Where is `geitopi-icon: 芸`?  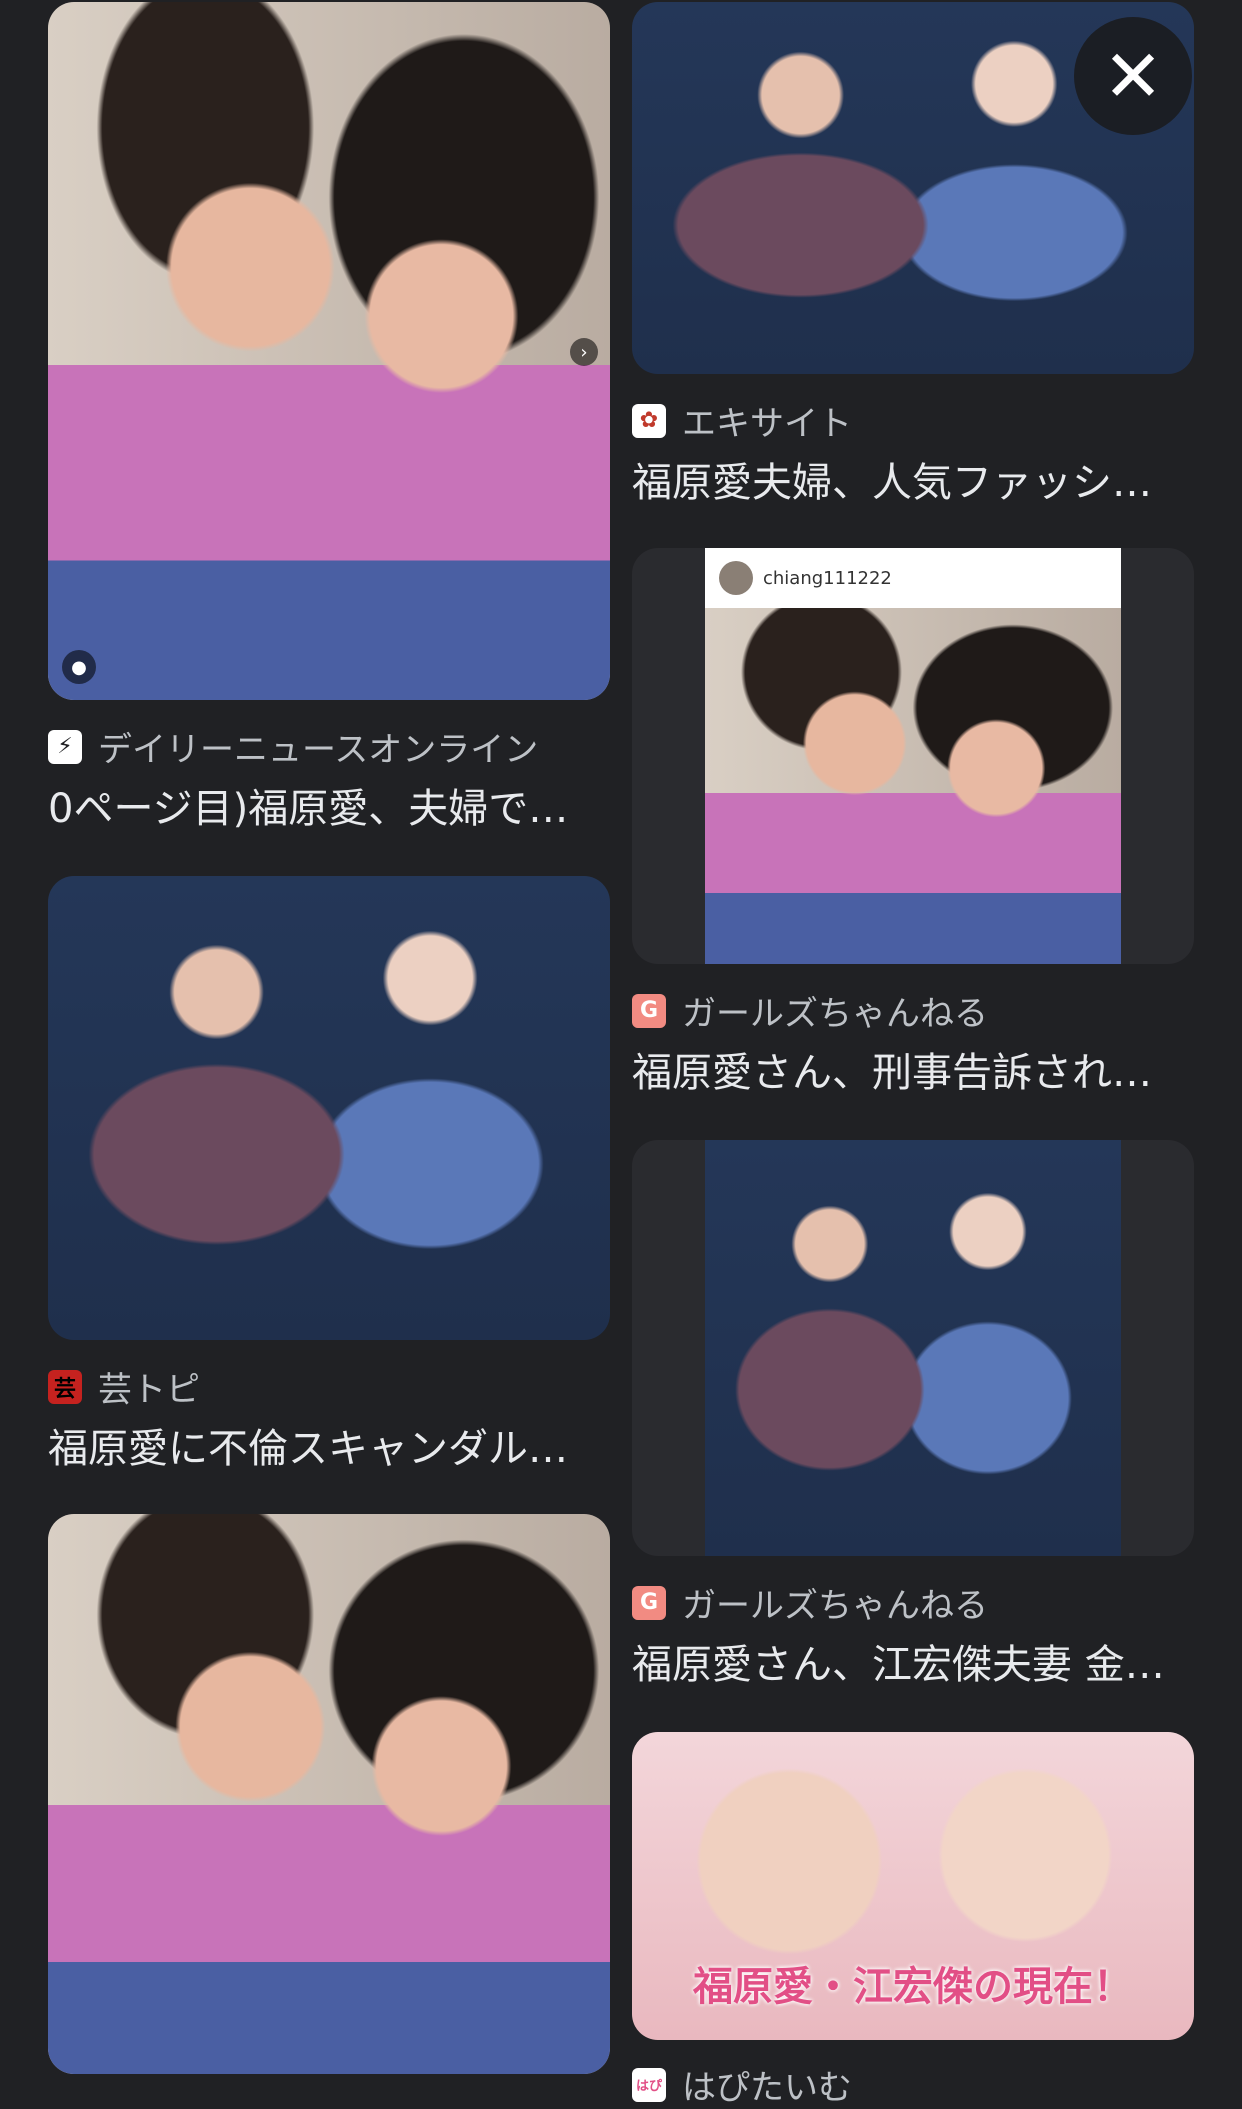
geitopi-icon: 芸 is located at coordinates (65, 1386).